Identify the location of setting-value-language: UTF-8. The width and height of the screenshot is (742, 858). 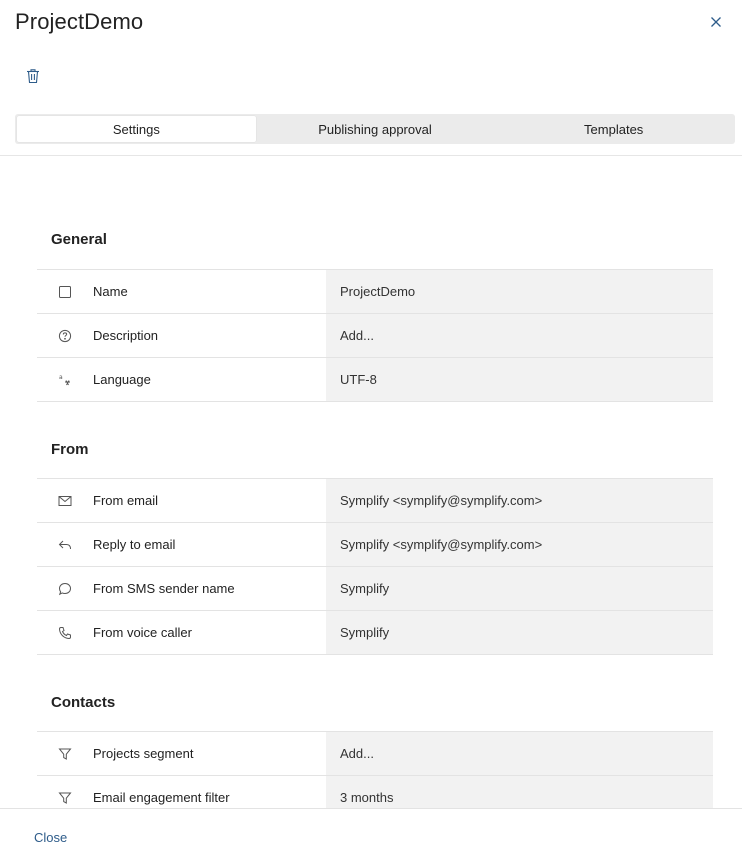
(519, 379).